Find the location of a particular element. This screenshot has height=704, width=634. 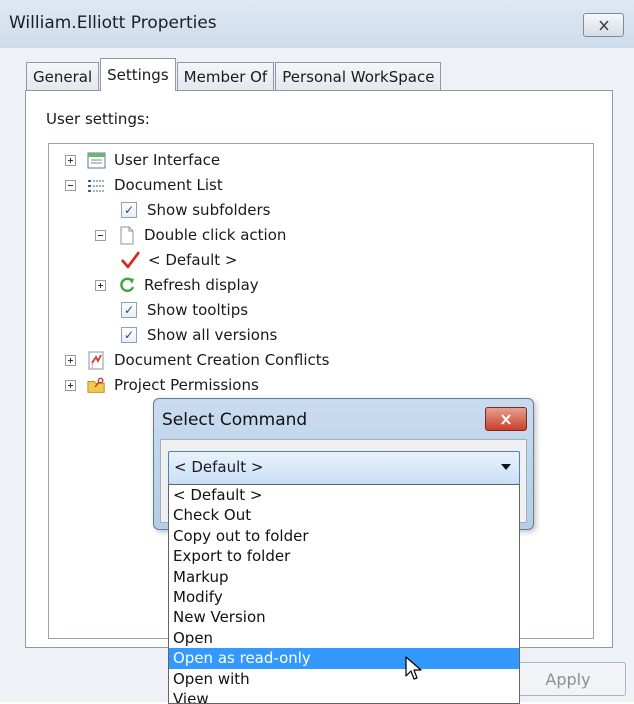

title-bar: William.Elliott Properties is located at coordinates (317, 24).